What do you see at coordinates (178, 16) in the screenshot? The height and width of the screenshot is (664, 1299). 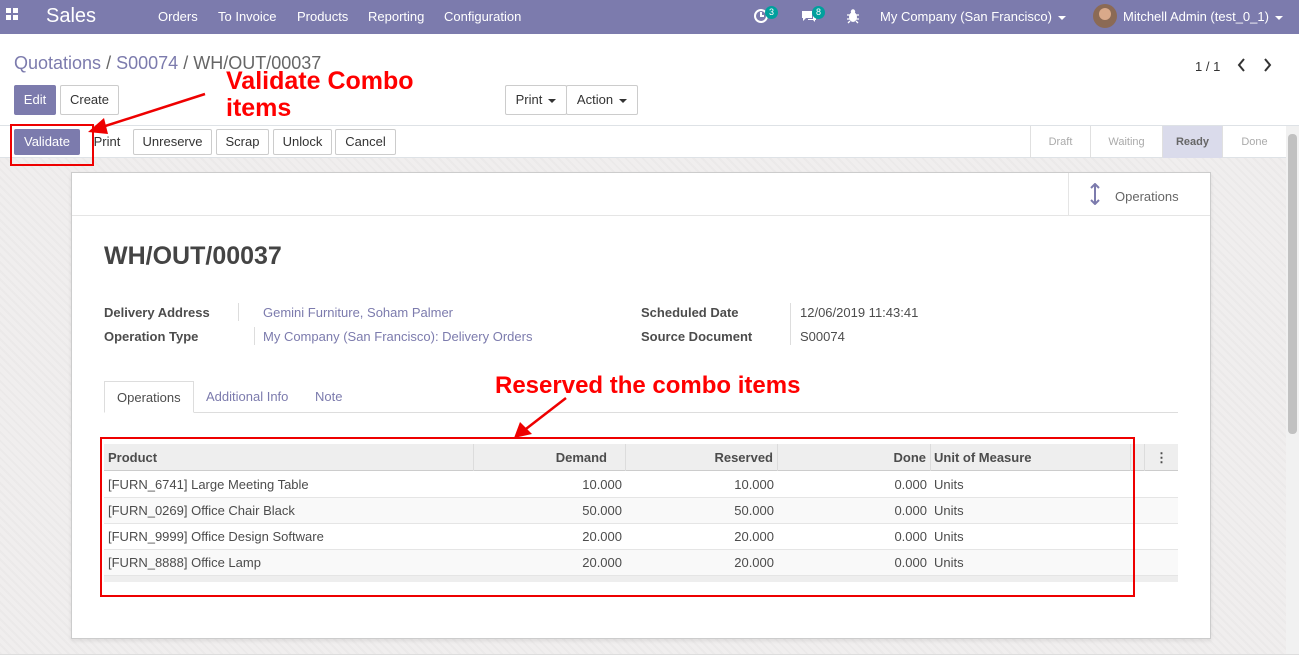 I see `menu-orders: Orders` at bounding box center [178, 16].